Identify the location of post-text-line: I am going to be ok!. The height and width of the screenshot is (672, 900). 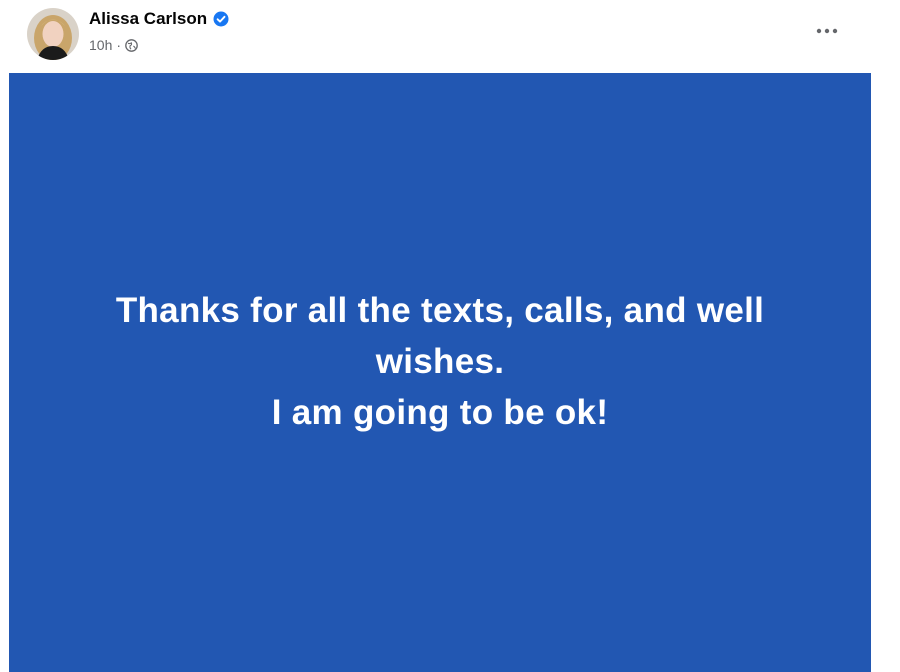
(440, 412).